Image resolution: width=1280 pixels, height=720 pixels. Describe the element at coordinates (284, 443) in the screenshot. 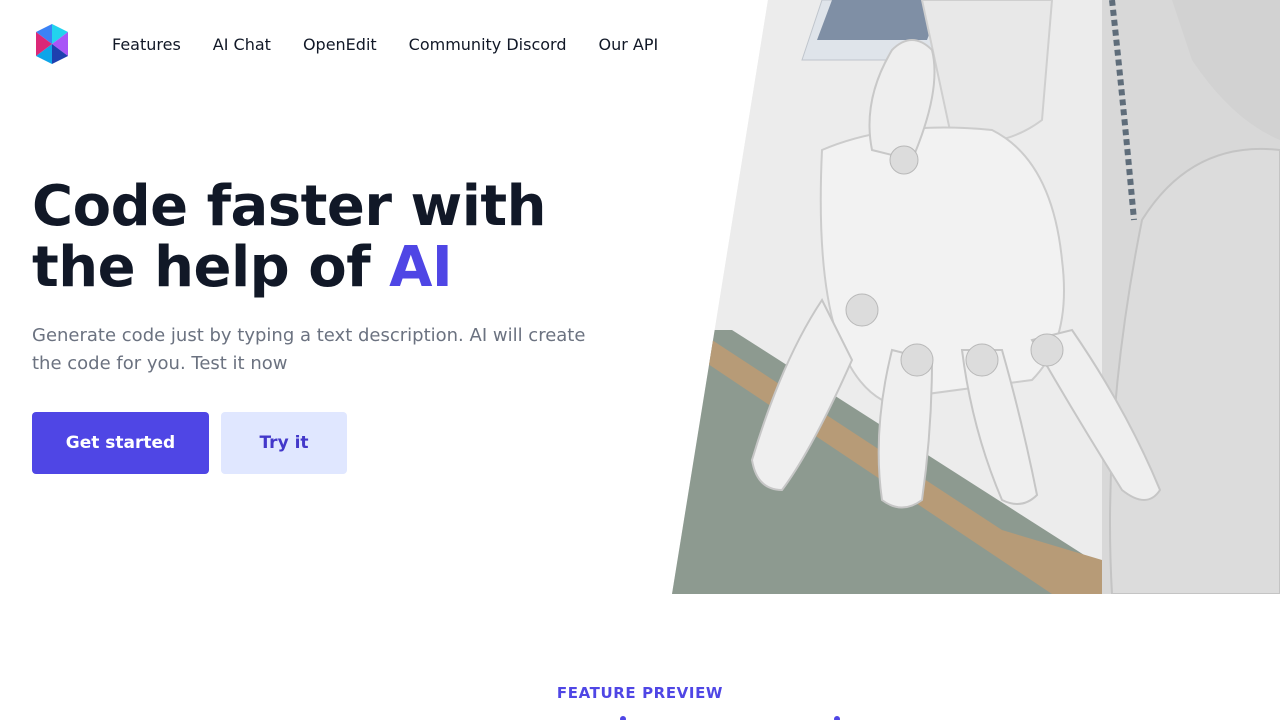

I see `try-it-button: Try it` at that location.